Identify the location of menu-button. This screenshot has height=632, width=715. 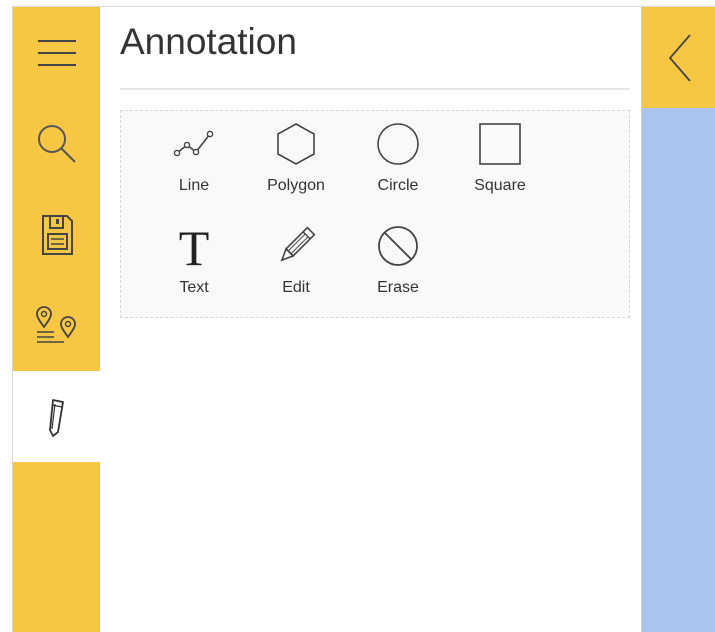
(56, 52).